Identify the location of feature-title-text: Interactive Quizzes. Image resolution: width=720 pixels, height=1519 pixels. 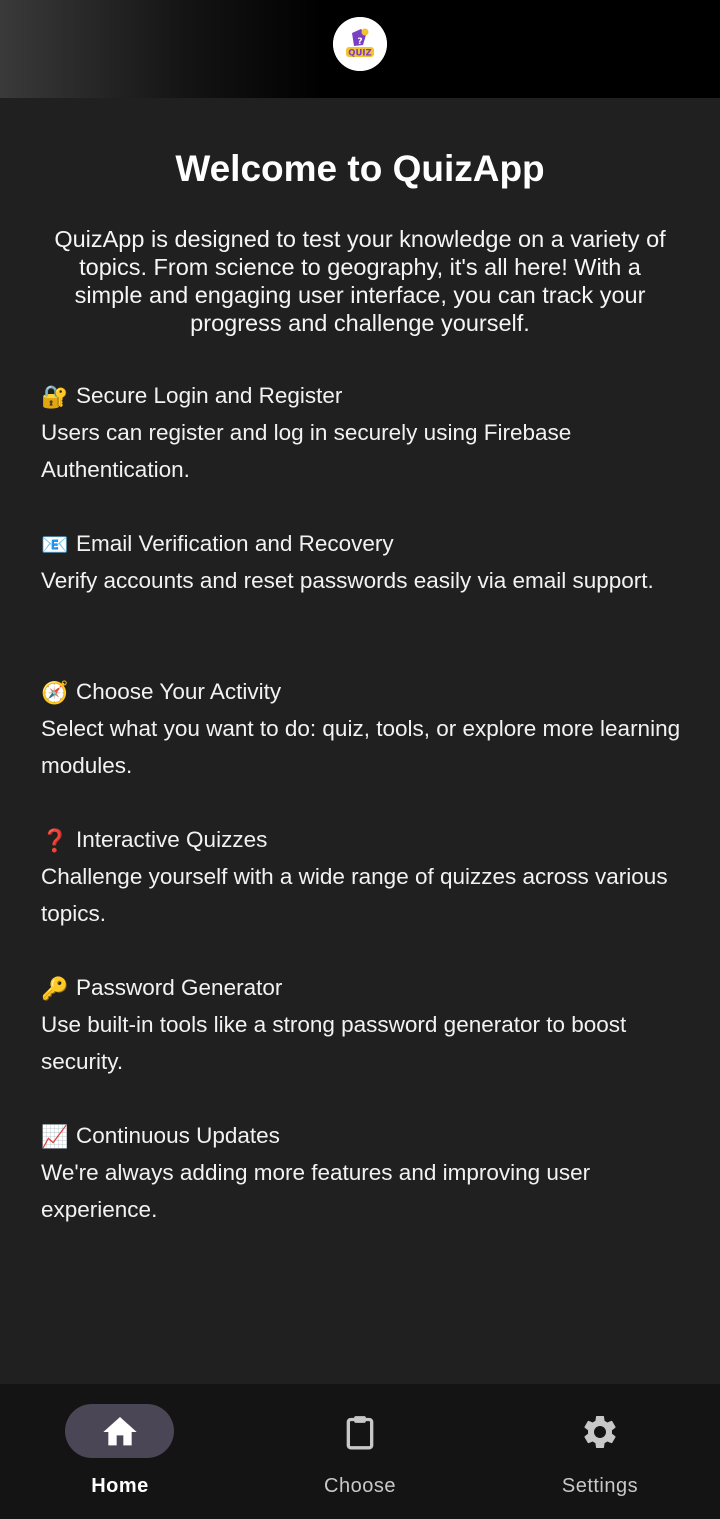
(172, 839).